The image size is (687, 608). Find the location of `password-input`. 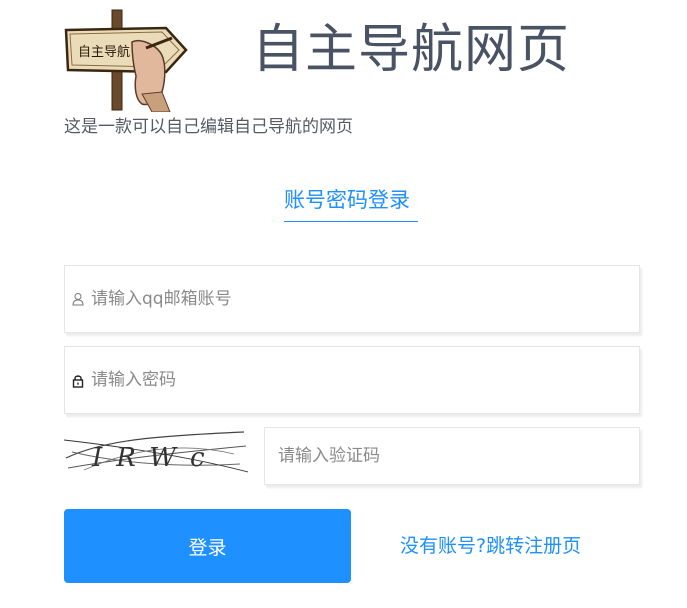

password-input is located at coordinates (356, 380).